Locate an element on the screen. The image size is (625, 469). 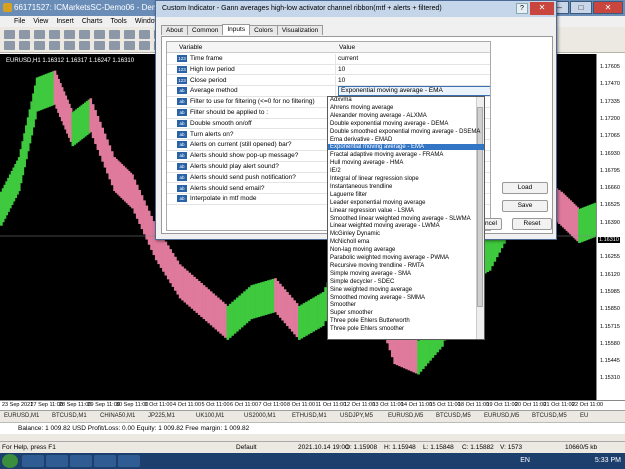
reset-button: Reset is located at coordinates (532, 224).